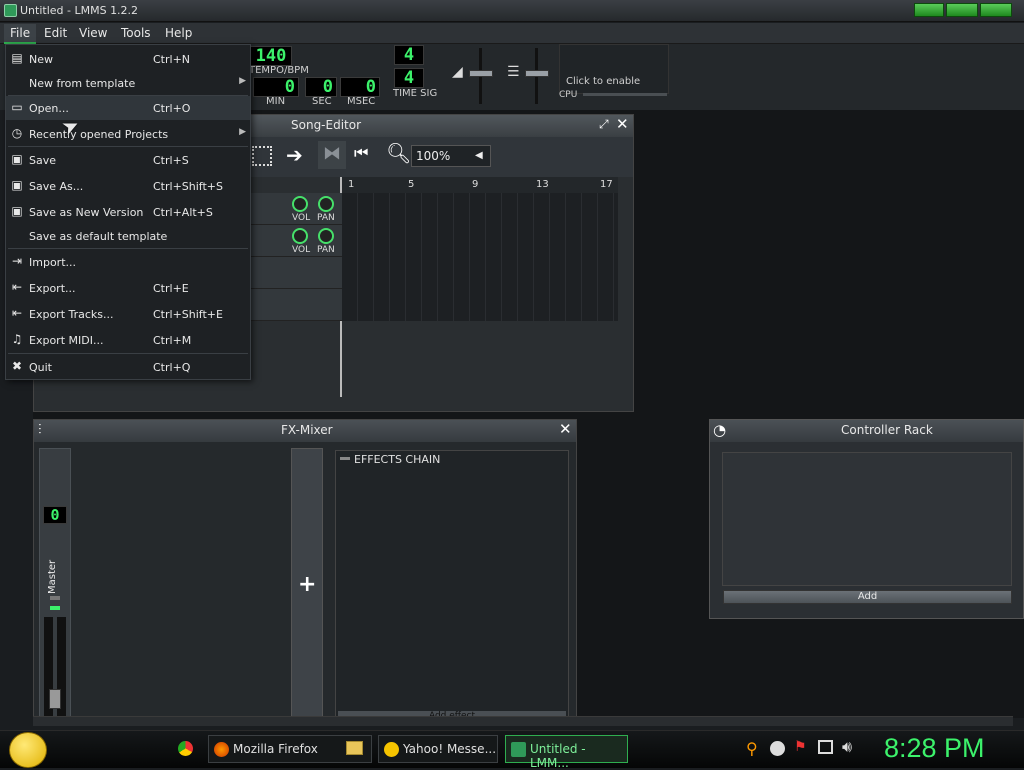  What do you see at coordinates (128, 340) in the screenshot?
I see `file-menu-item-export-midi: ♫ Export MIDI... Ctrl+M` at bounding box center [128, 340].